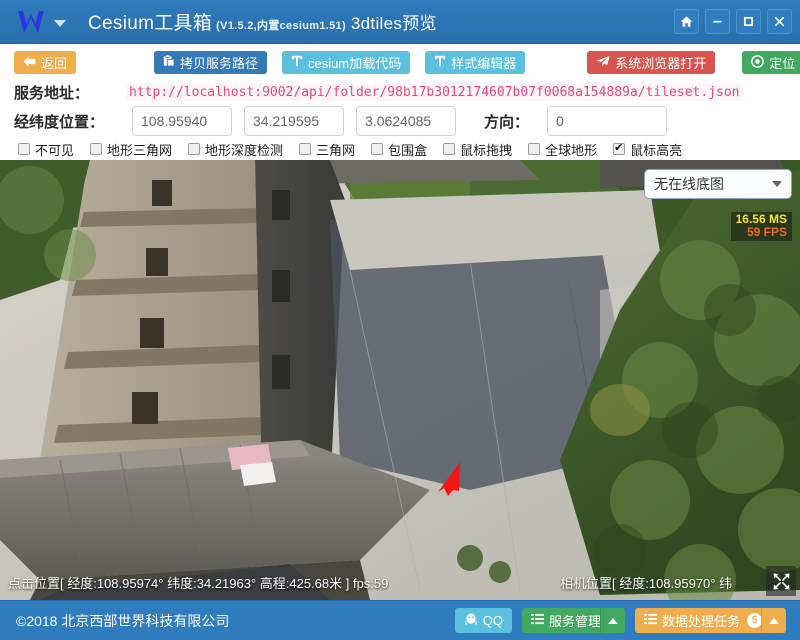 The height and width of the screenshot is (640, 800). Describe the element at coordinates (355, 63) in the screenshot. I see `cesium-code-label: cesium加载代码` at that location.